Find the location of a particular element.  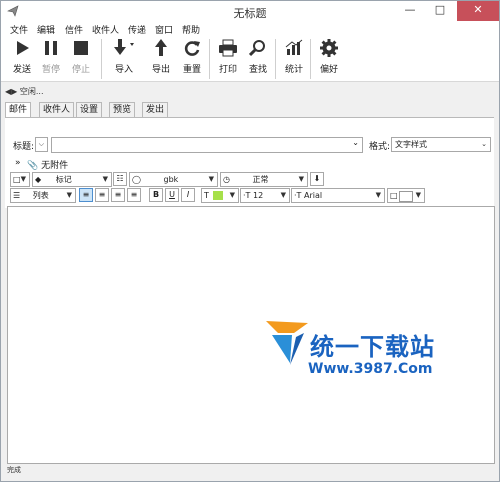

align-center-button: ≡ is located at coordinates (102, 195).